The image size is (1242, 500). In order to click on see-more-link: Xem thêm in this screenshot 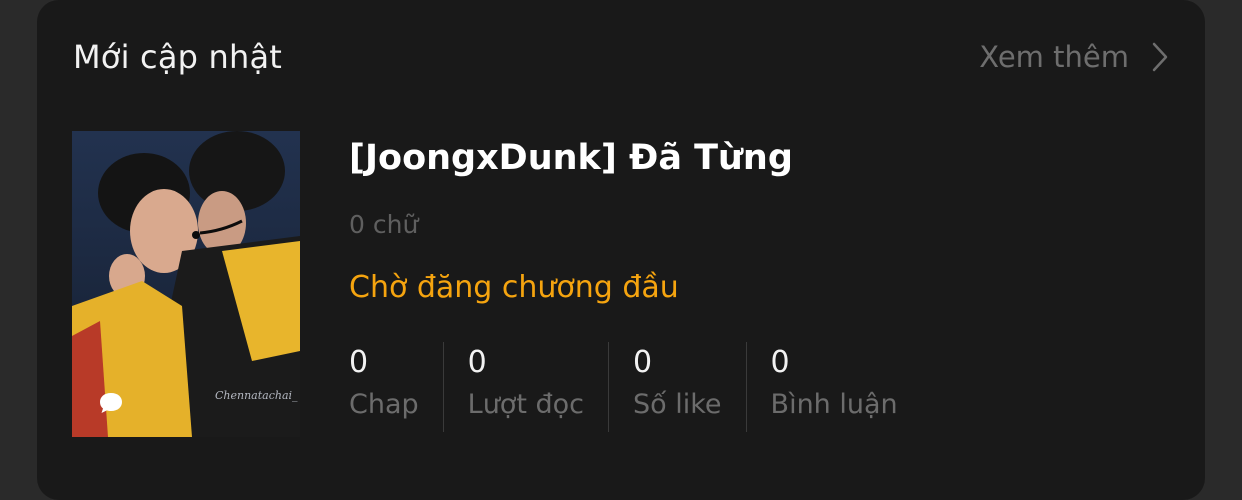, I will do `click(1074, 57)`.